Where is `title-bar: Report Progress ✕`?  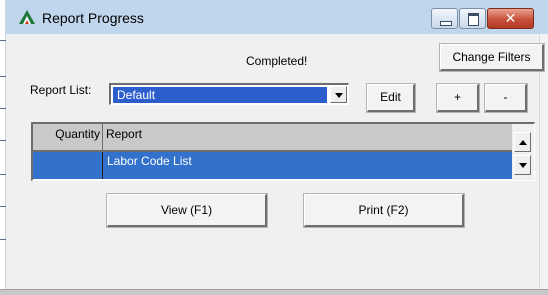
title-bar: Report Progress ✕ is located at coordinates (277, 17).